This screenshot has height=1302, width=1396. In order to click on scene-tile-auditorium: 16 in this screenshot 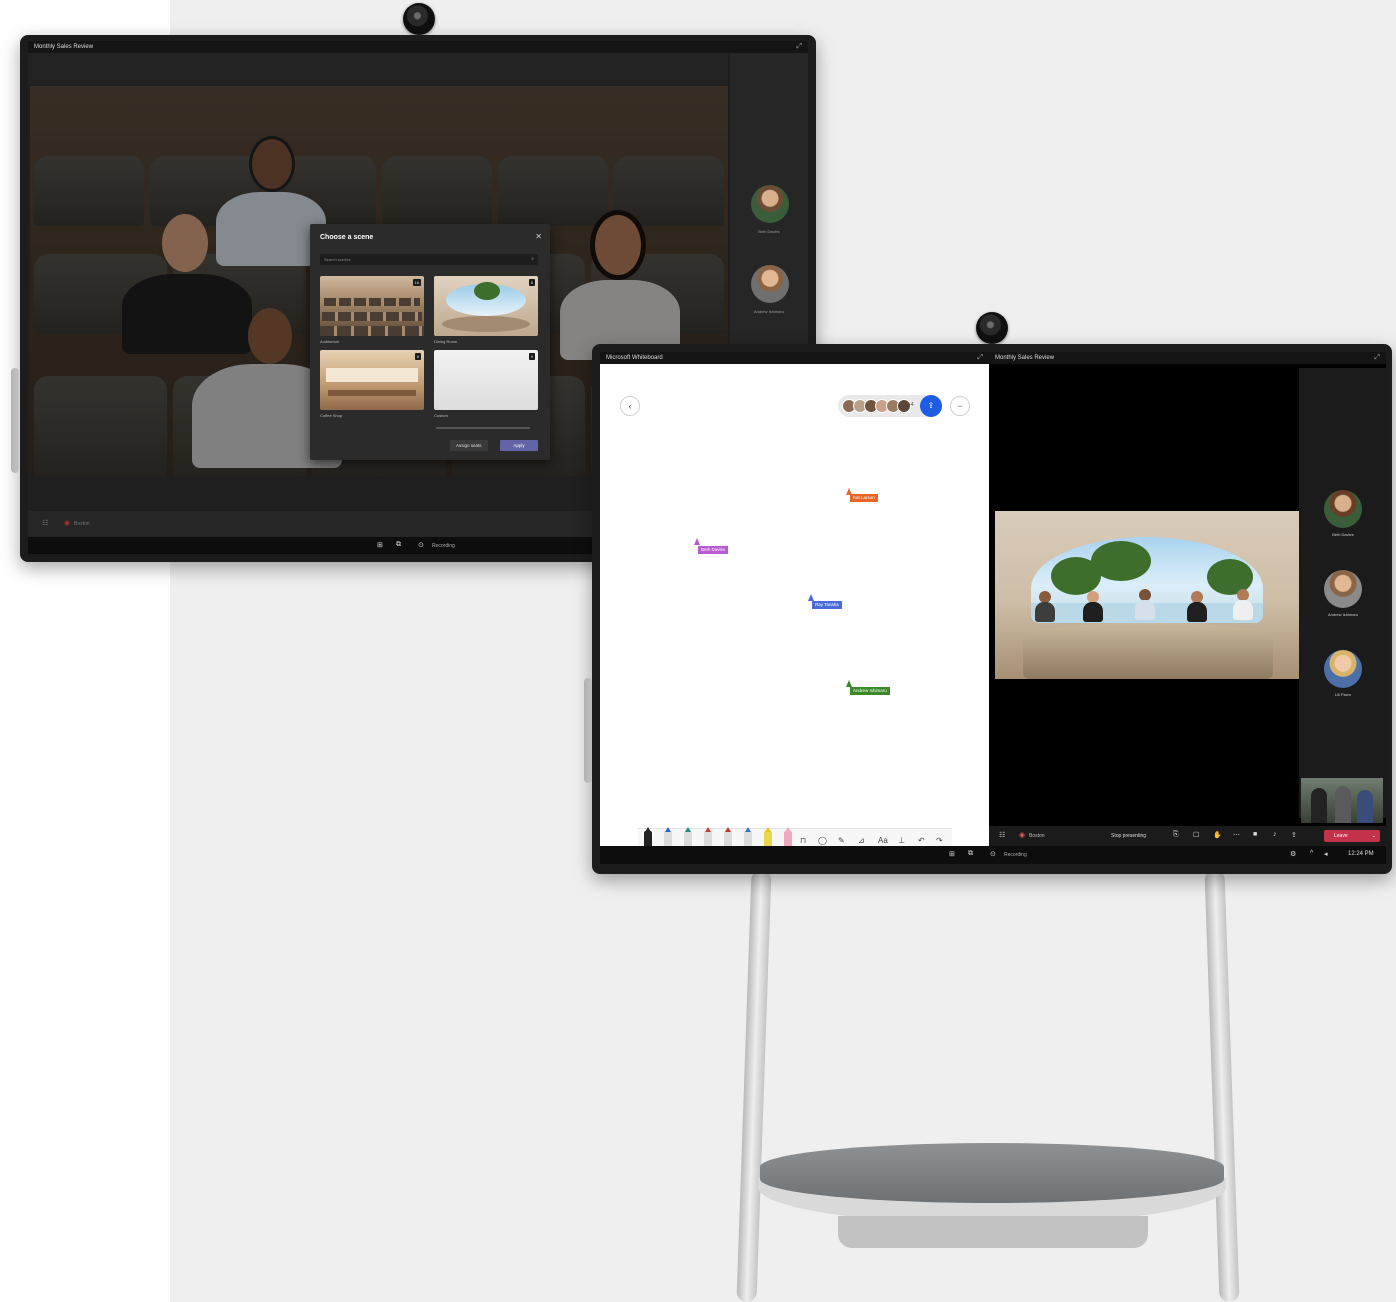, I will do `click(372, 306)`.